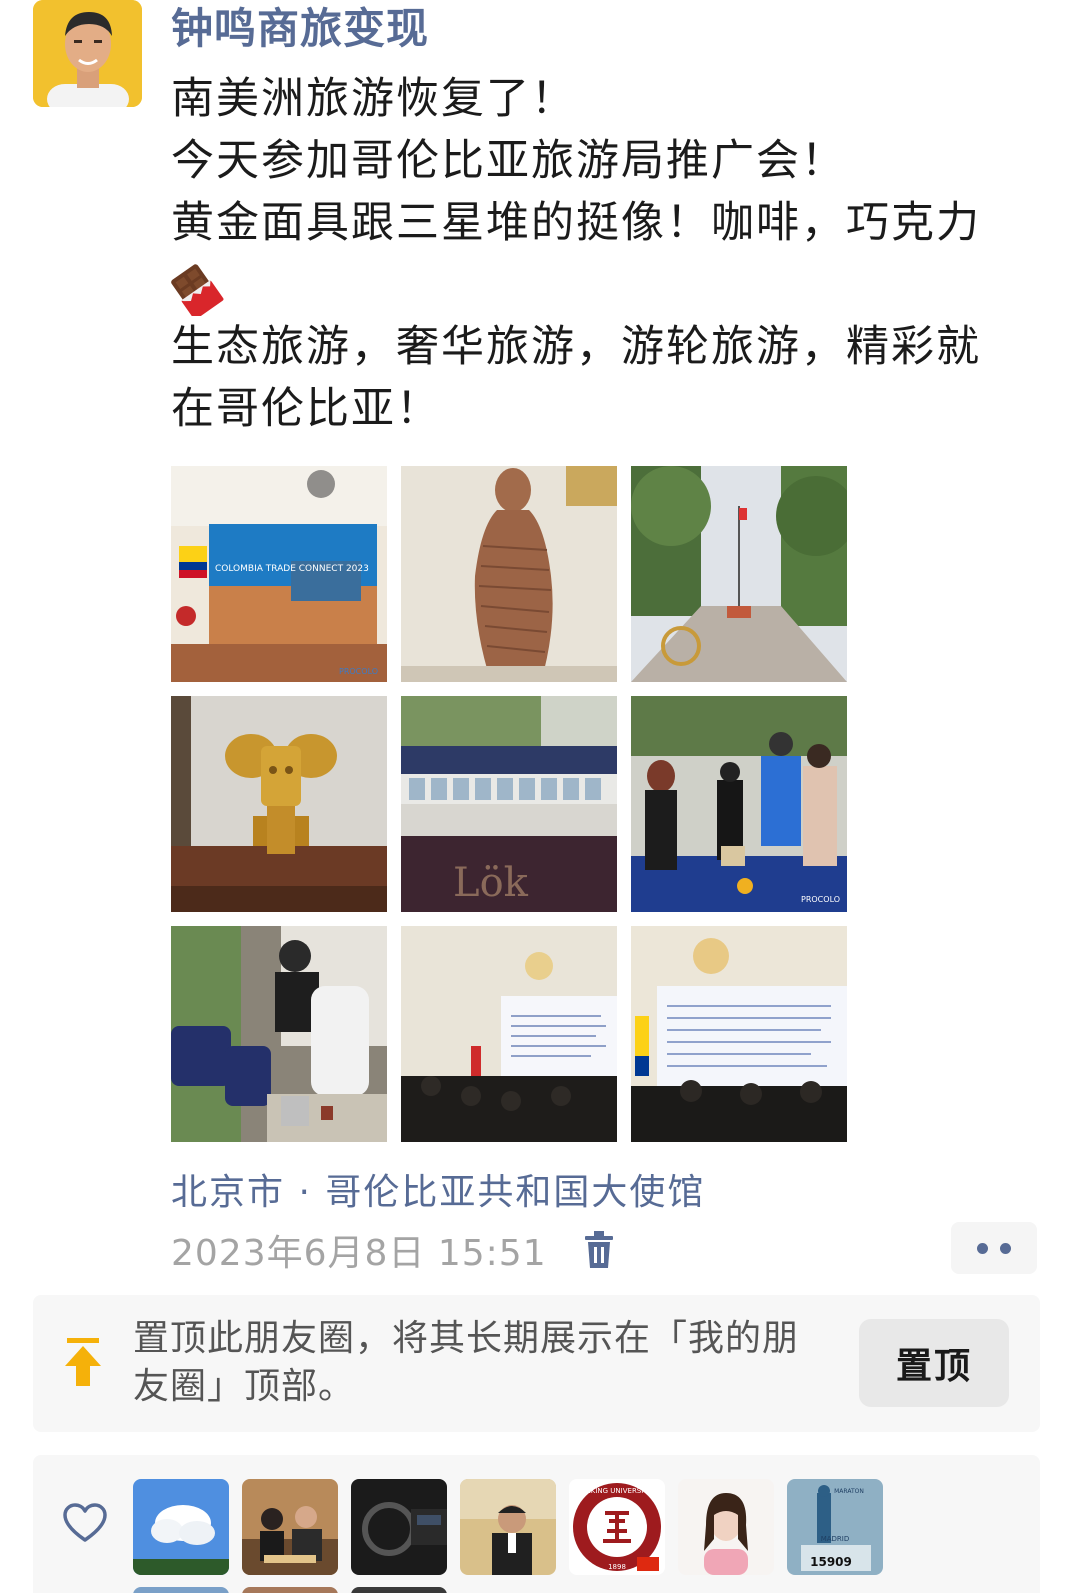 The height and width of the screenshot is (1593, 1080). I want to click on liker-avatar: MARATON MADRID 15909, so click(835, 1527).